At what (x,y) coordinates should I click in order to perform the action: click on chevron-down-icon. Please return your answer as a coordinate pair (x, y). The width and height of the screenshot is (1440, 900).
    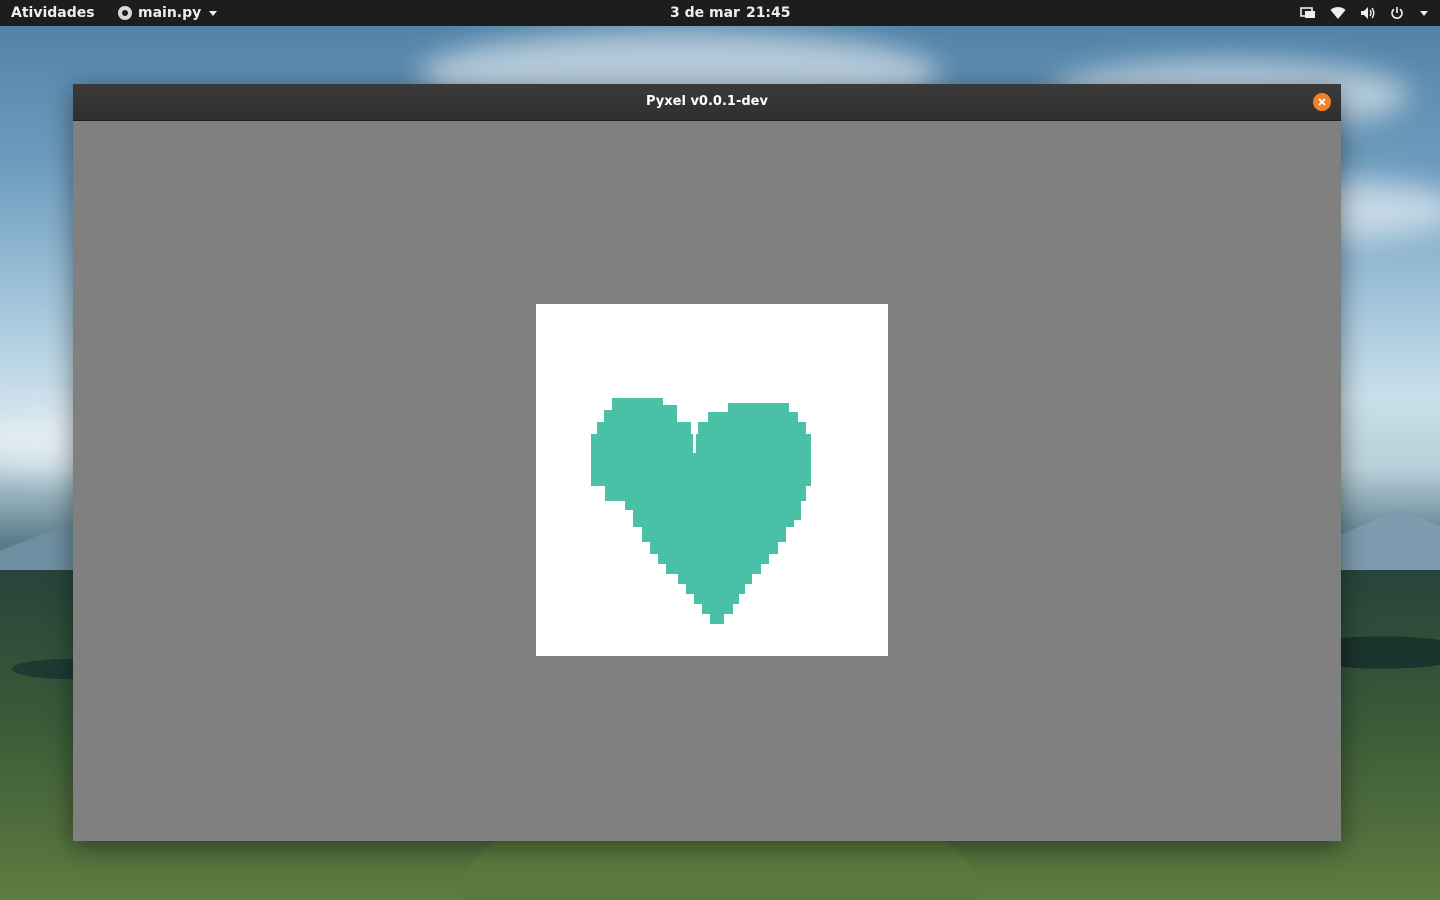
    Looking at the image, I should click on (213, 13).